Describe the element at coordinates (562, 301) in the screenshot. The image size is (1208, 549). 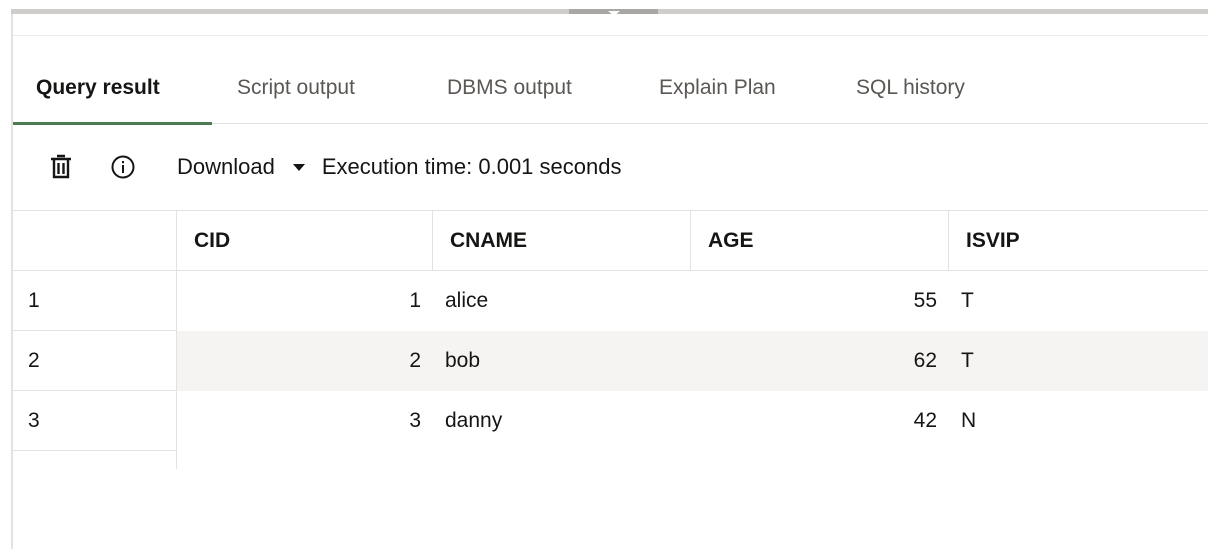
I see `cell-cname: alice` at that location.